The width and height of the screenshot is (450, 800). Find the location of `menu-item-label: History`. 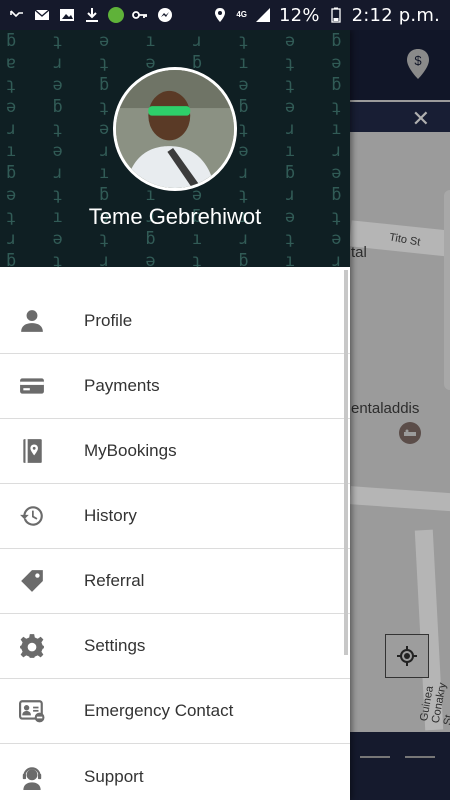

menu-item-label: History is located at coordinates (110, 515).